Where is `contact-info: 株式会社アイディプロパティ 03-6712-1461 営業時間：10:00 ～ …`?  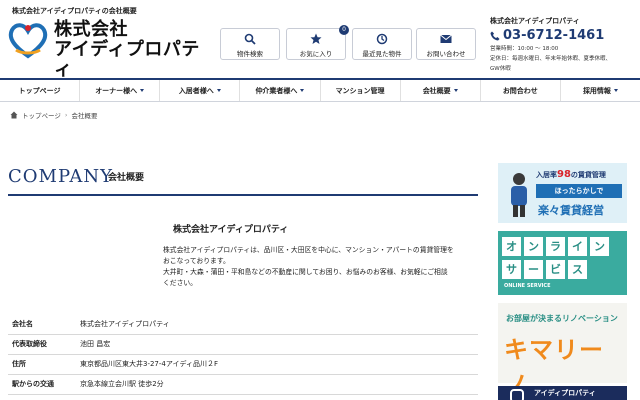
contact-info: 株式会社アイディプロパティ 03-6712-1461 営業時間：10:00 ～ … is located at coordinates (563, 44).